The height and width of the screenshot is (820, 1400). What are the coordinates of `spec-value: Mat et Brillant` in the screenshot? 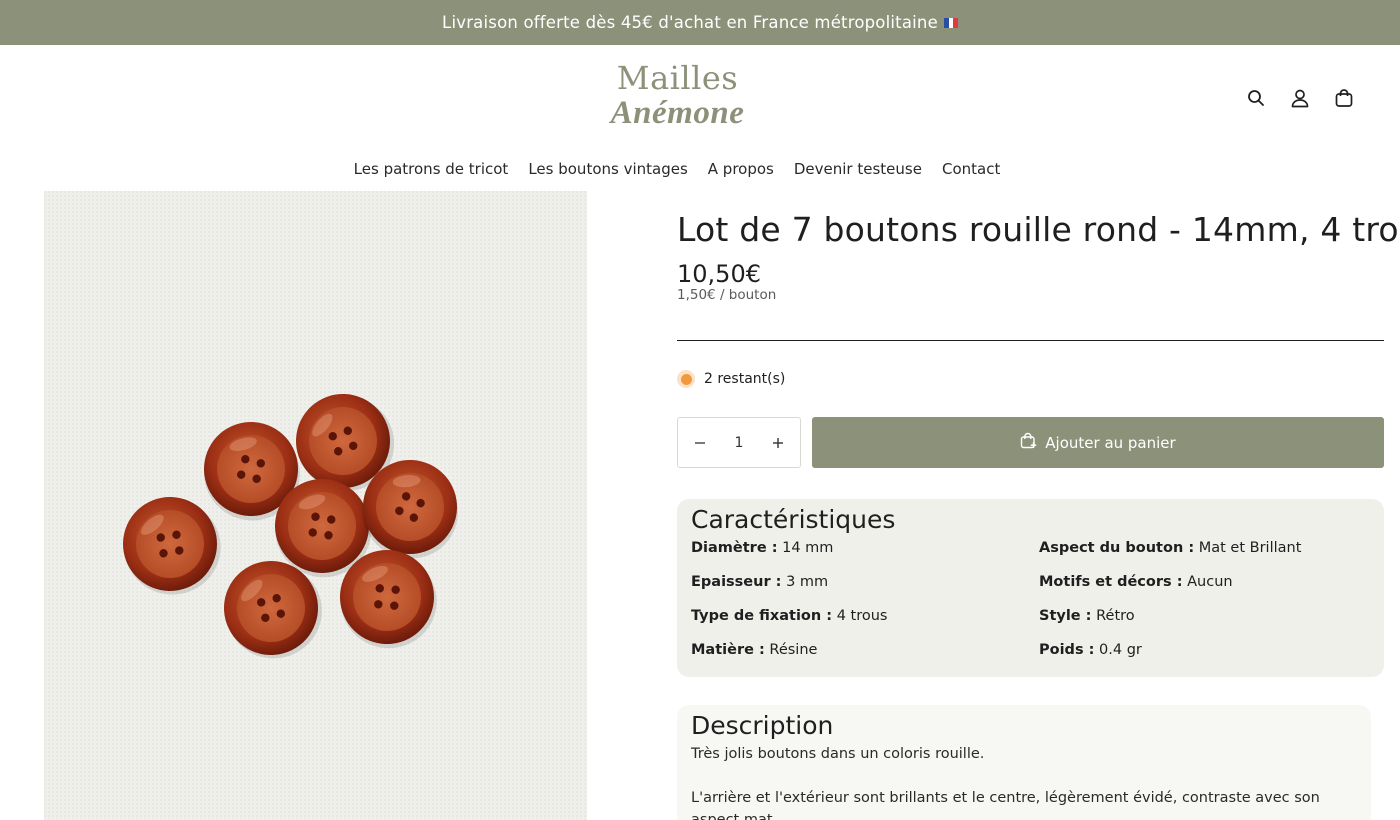 It's located at (1250, 548).